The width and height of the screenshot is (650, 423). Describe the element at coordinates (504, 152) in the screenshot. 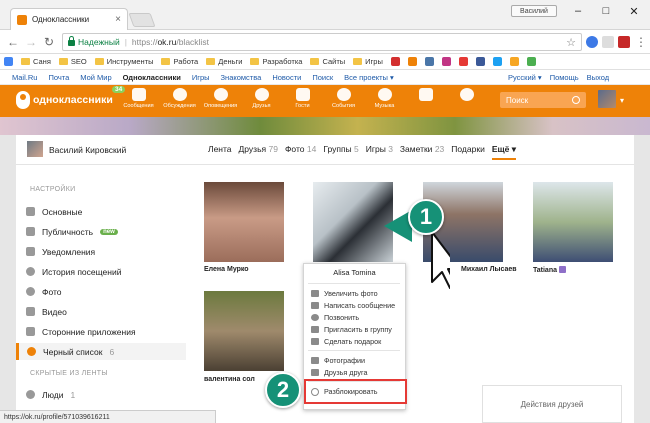

I see `tab-more: Ещё ▾` at that location.